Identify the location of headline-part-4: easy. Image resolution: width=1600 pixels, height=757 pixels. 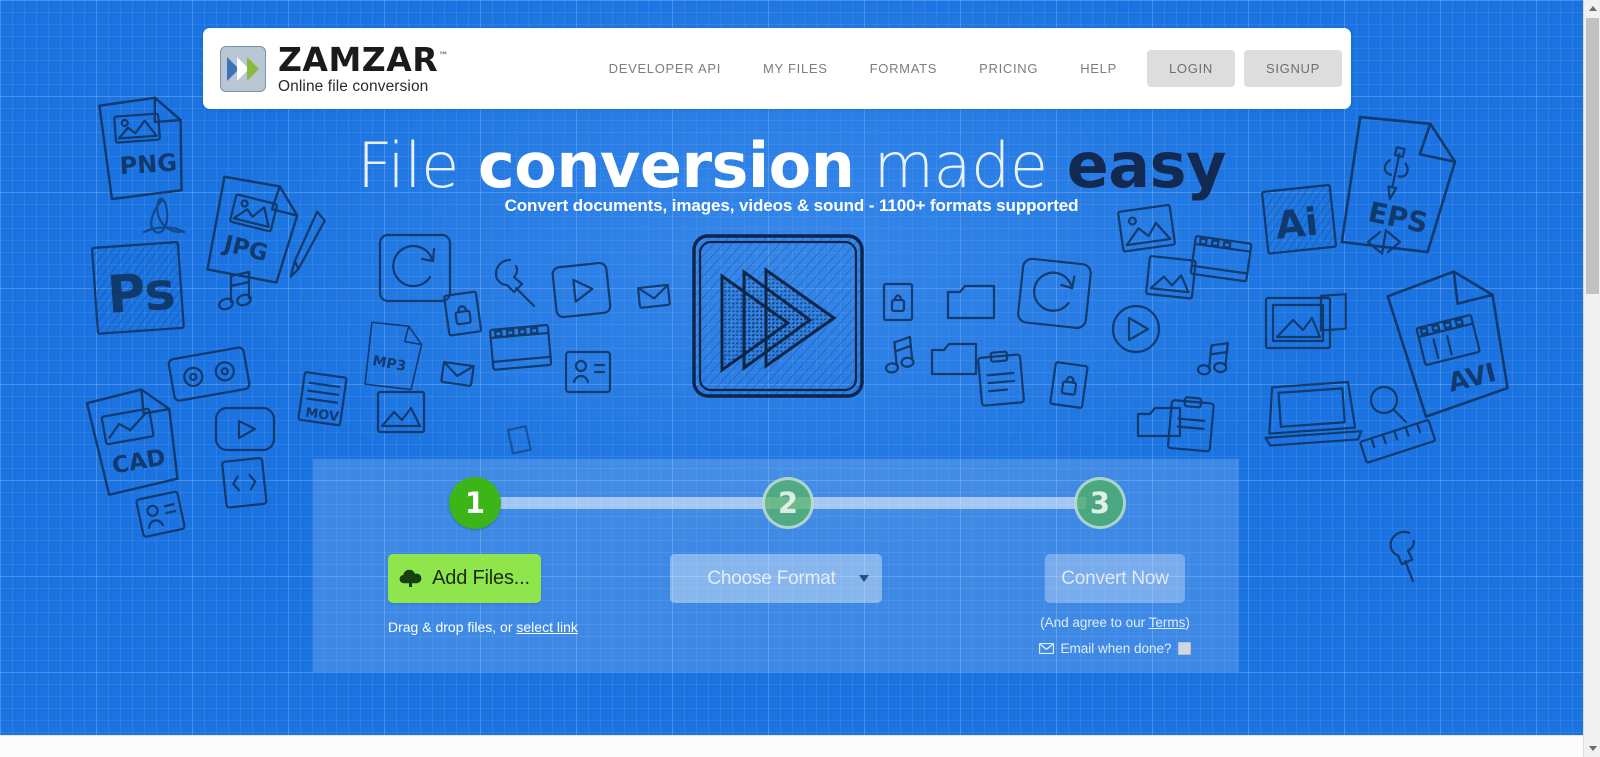
(1146, 165).